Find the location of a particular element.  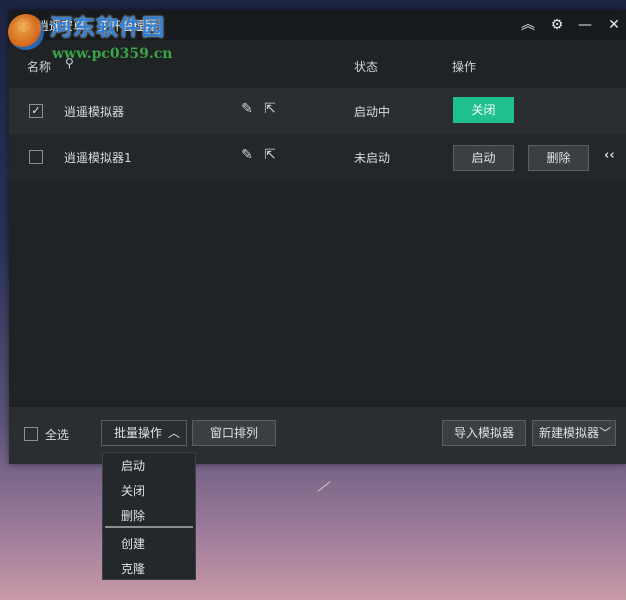

window-title: 逍遥安卓 - 多开管理器 is located at coordinates (97, 26).